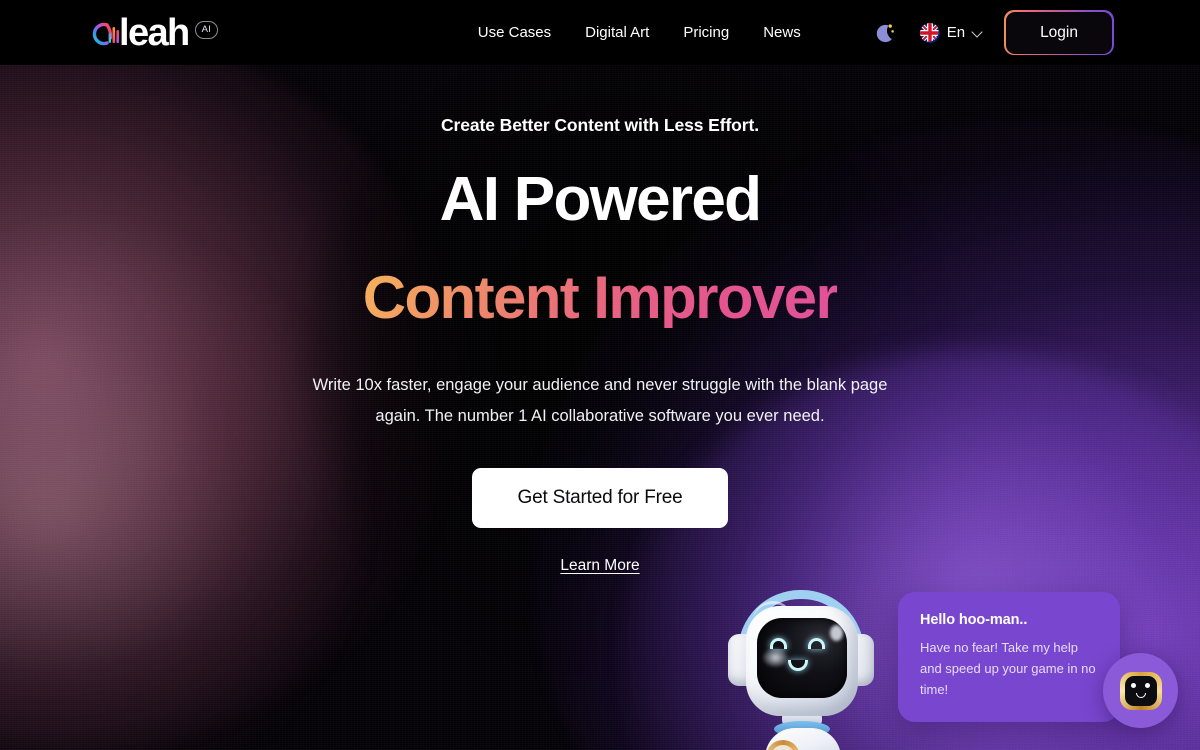 This screenshot has height=750, width=1200. What do you see at coordinates (599, 566) in the screenshot?
I see `learn-more-link: Learn More` at bounding box center [599, 566].